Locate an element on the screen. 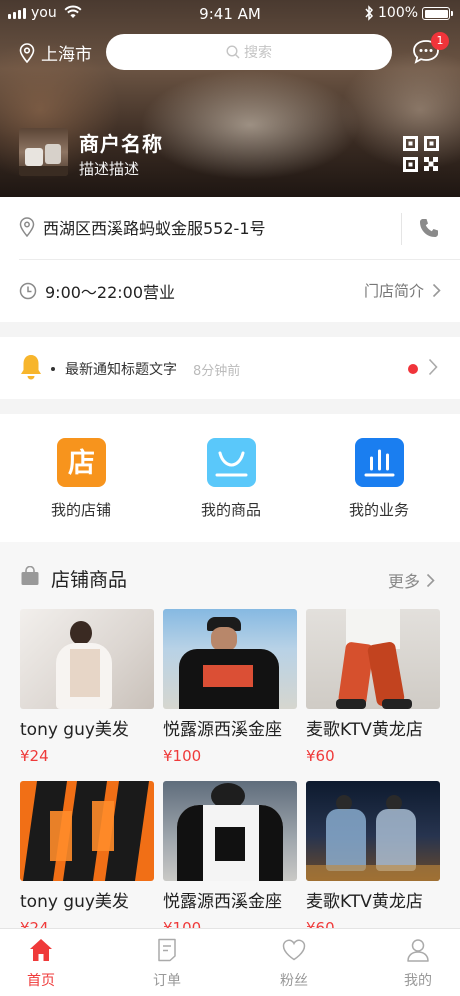 Image resolution: width=460 pixels, height=996 pixels. unread-dot is located at coordinates (413, 369).